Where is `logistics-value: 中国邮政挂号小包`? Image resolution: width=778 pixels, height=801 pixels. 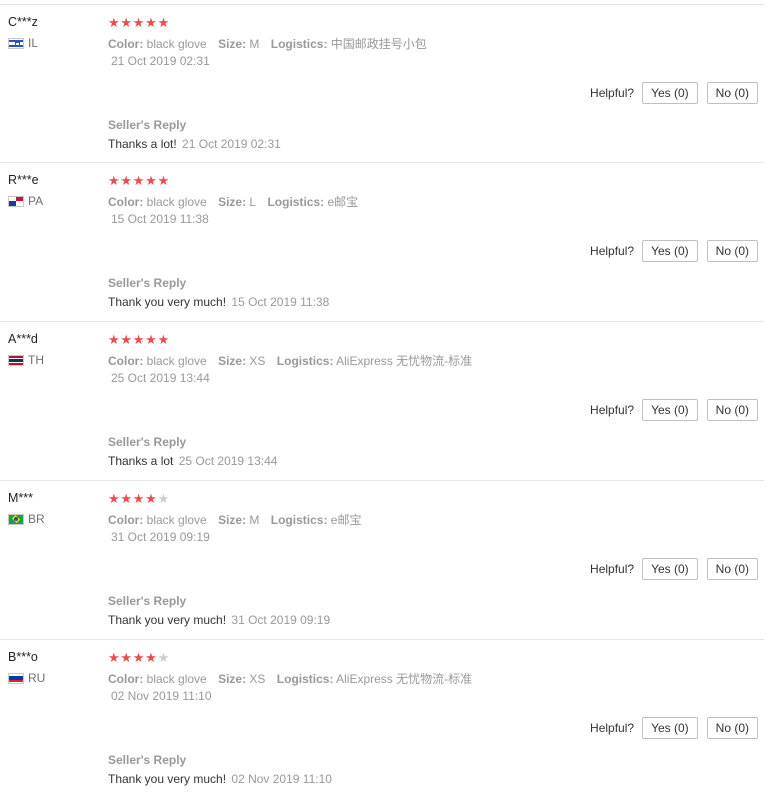 logistics-value: 中国邮政挂号小包 is located at coordinates (378, 44).